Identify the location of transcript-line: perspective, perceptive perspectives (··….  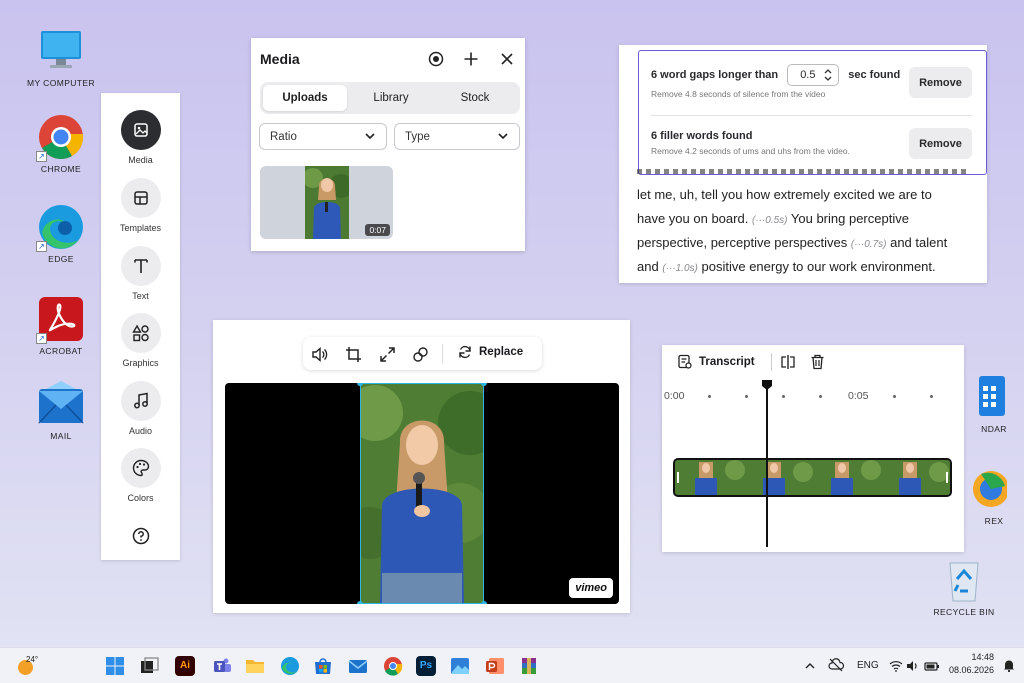
(792, 244).